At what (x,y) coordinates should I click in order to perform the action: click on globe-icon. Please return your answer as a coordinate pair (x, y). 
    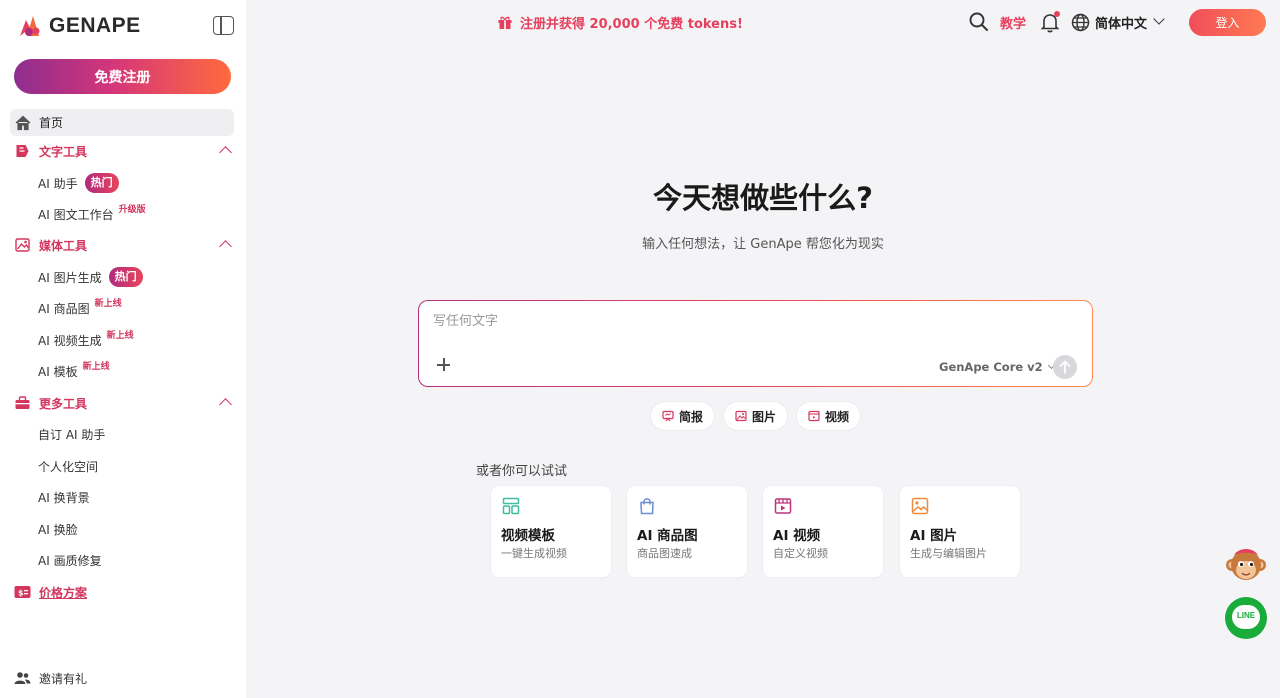
    Looking at the image, I should click on (1080, 22).